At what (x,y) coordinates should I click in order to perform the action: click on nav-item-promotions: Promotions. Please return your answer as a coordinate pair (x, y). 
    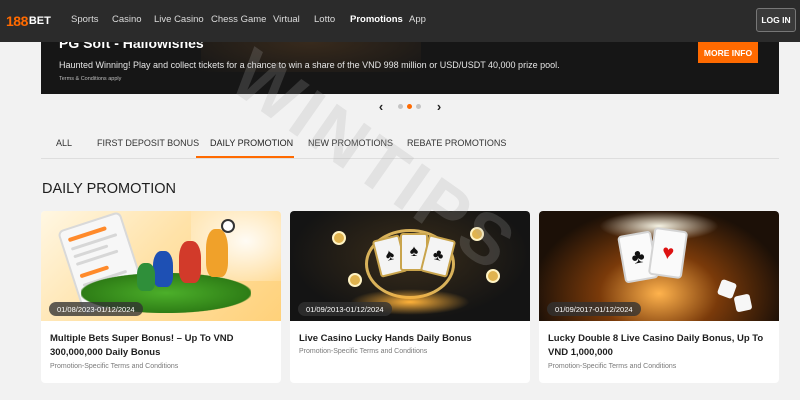
    Looking at the image, I should click on (376, 19).